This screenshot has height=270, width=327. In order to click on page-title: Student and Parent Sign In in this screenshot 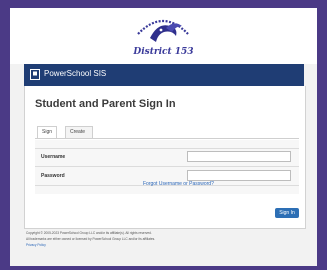, I will do `click(105, 104)`.